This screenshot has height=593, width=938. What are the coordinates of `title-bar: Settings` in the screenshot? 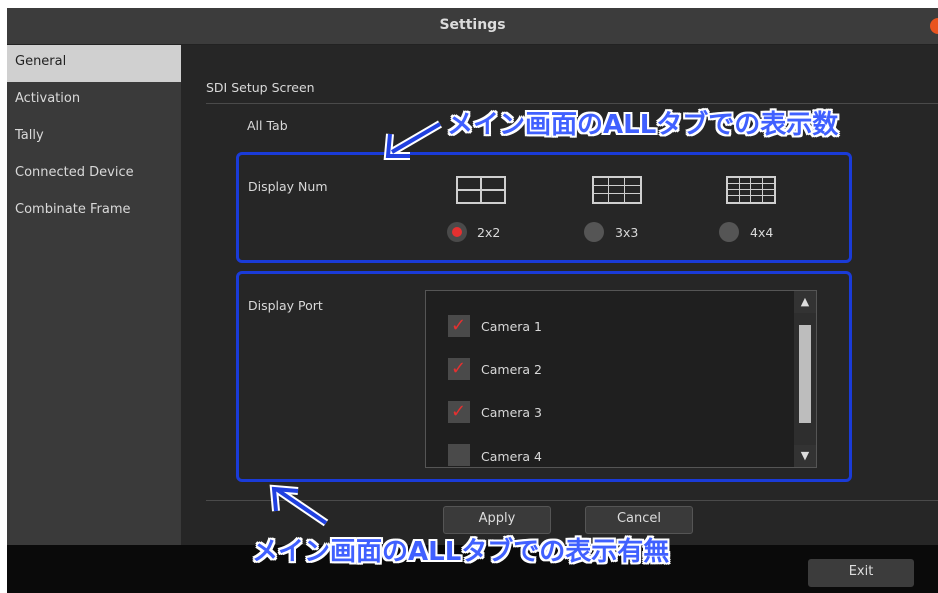 It's located at (472, 26).